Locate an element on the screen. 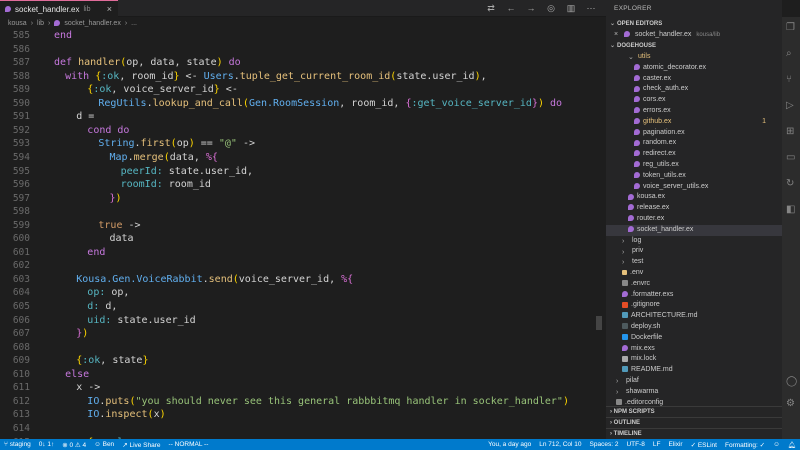 Image resolution: width=800 pixels, height=450 pixels. editor-scrollbar is located at coordinates (599, 323).